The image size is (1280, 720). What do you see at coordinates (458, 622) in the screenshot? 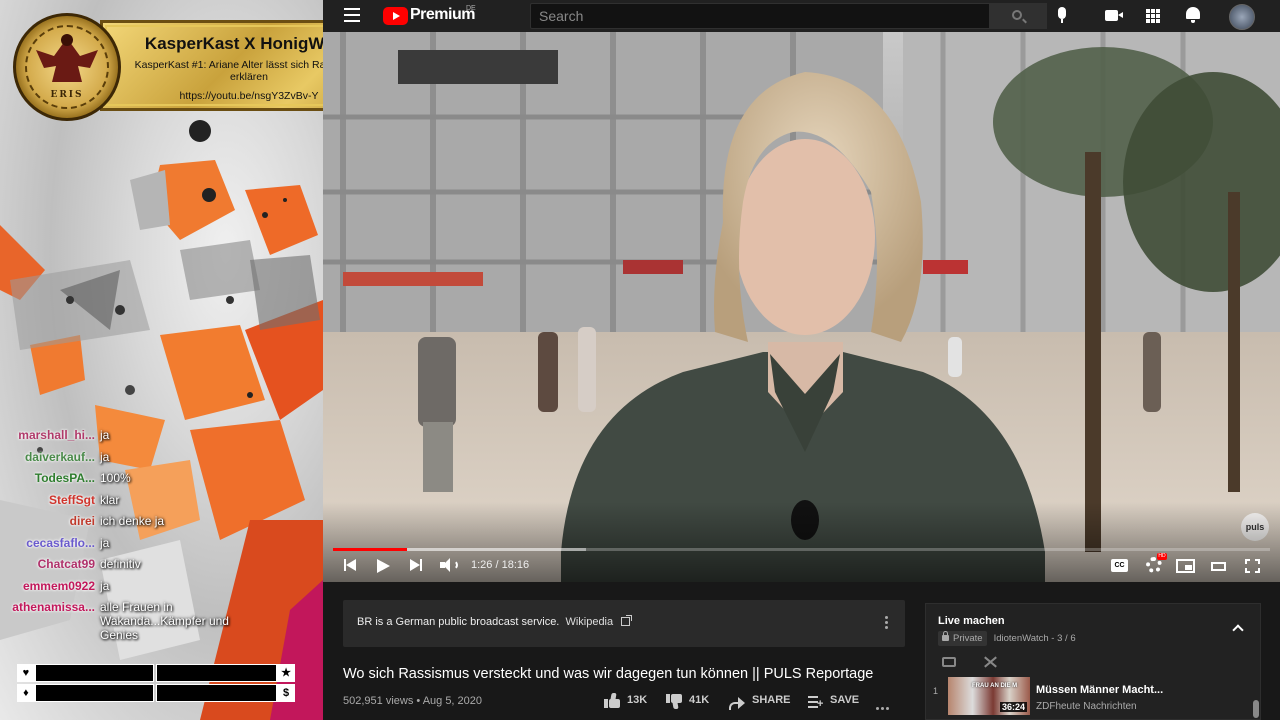
I see `info-description: BR is a German public broadcast service.` at bounding box center [458, 622].